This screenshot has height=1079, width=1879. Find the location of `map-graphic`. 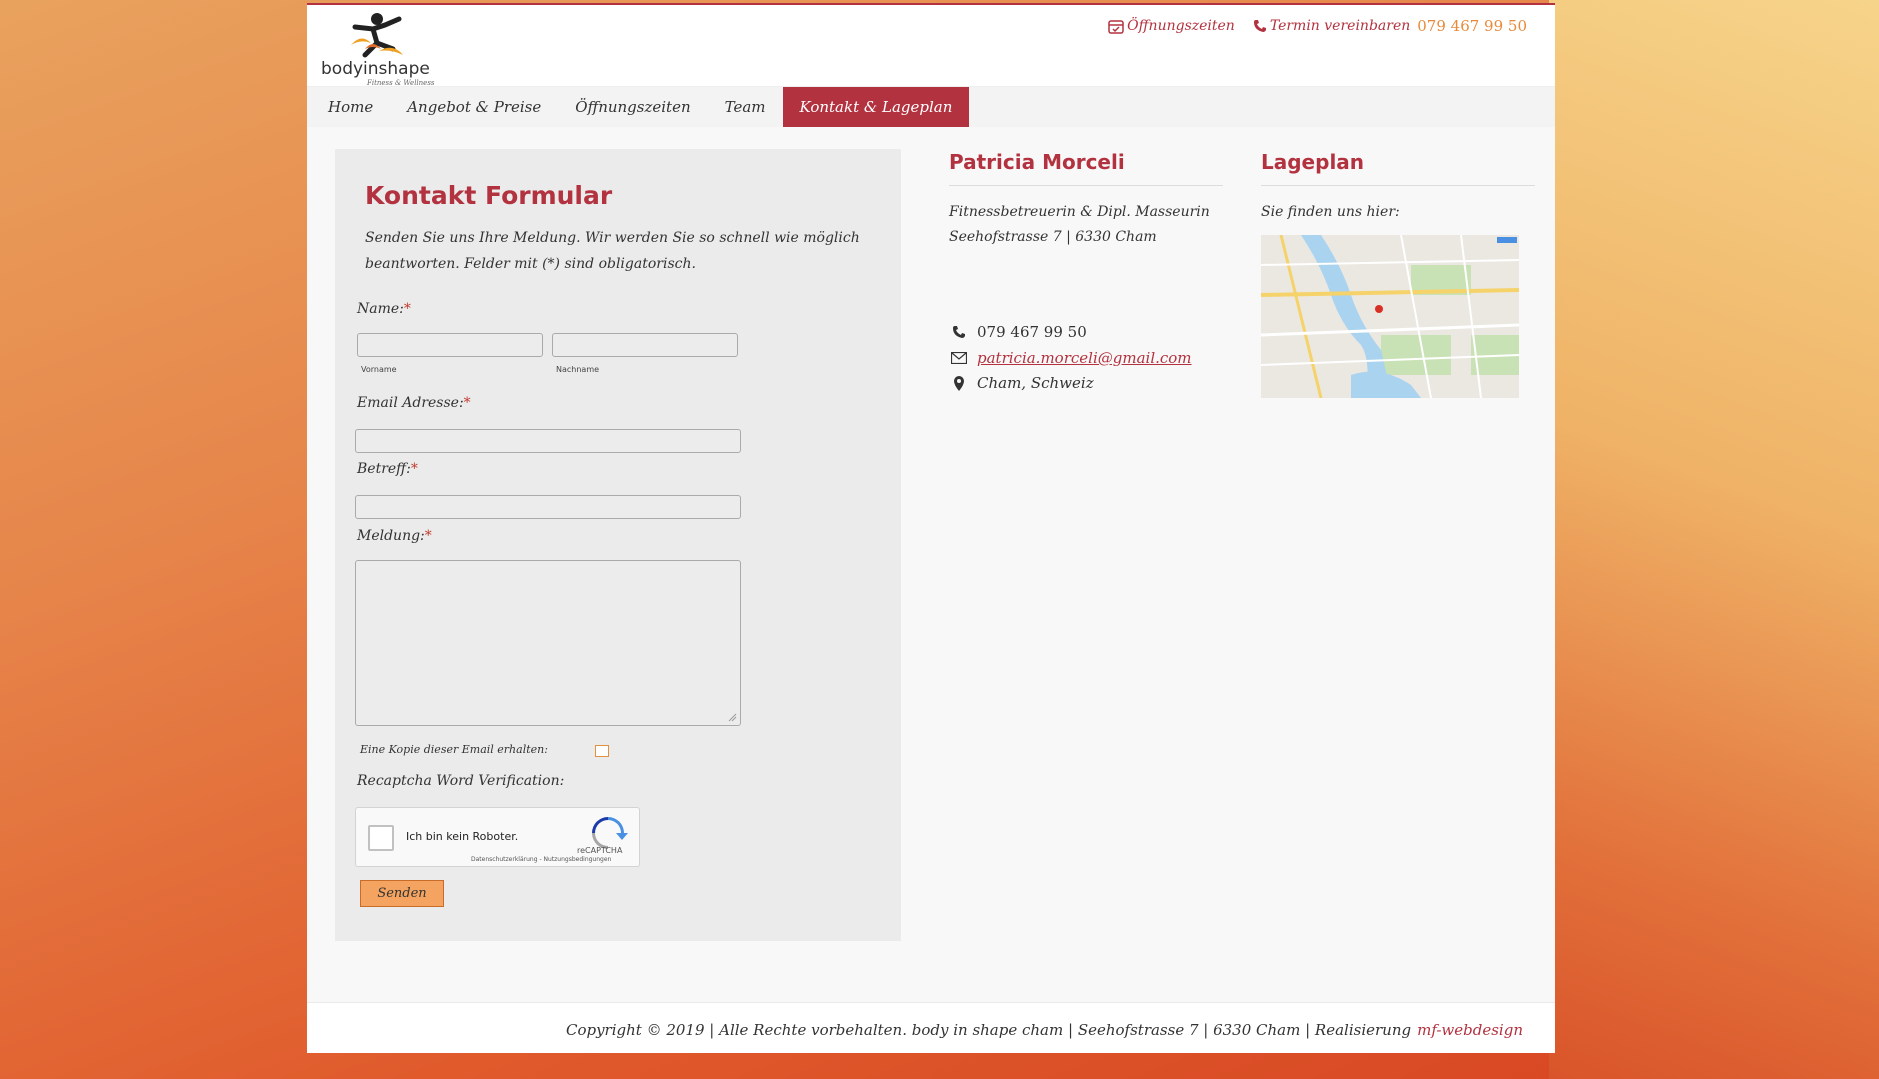

map-graphic is located at coordinates (1390, 316).